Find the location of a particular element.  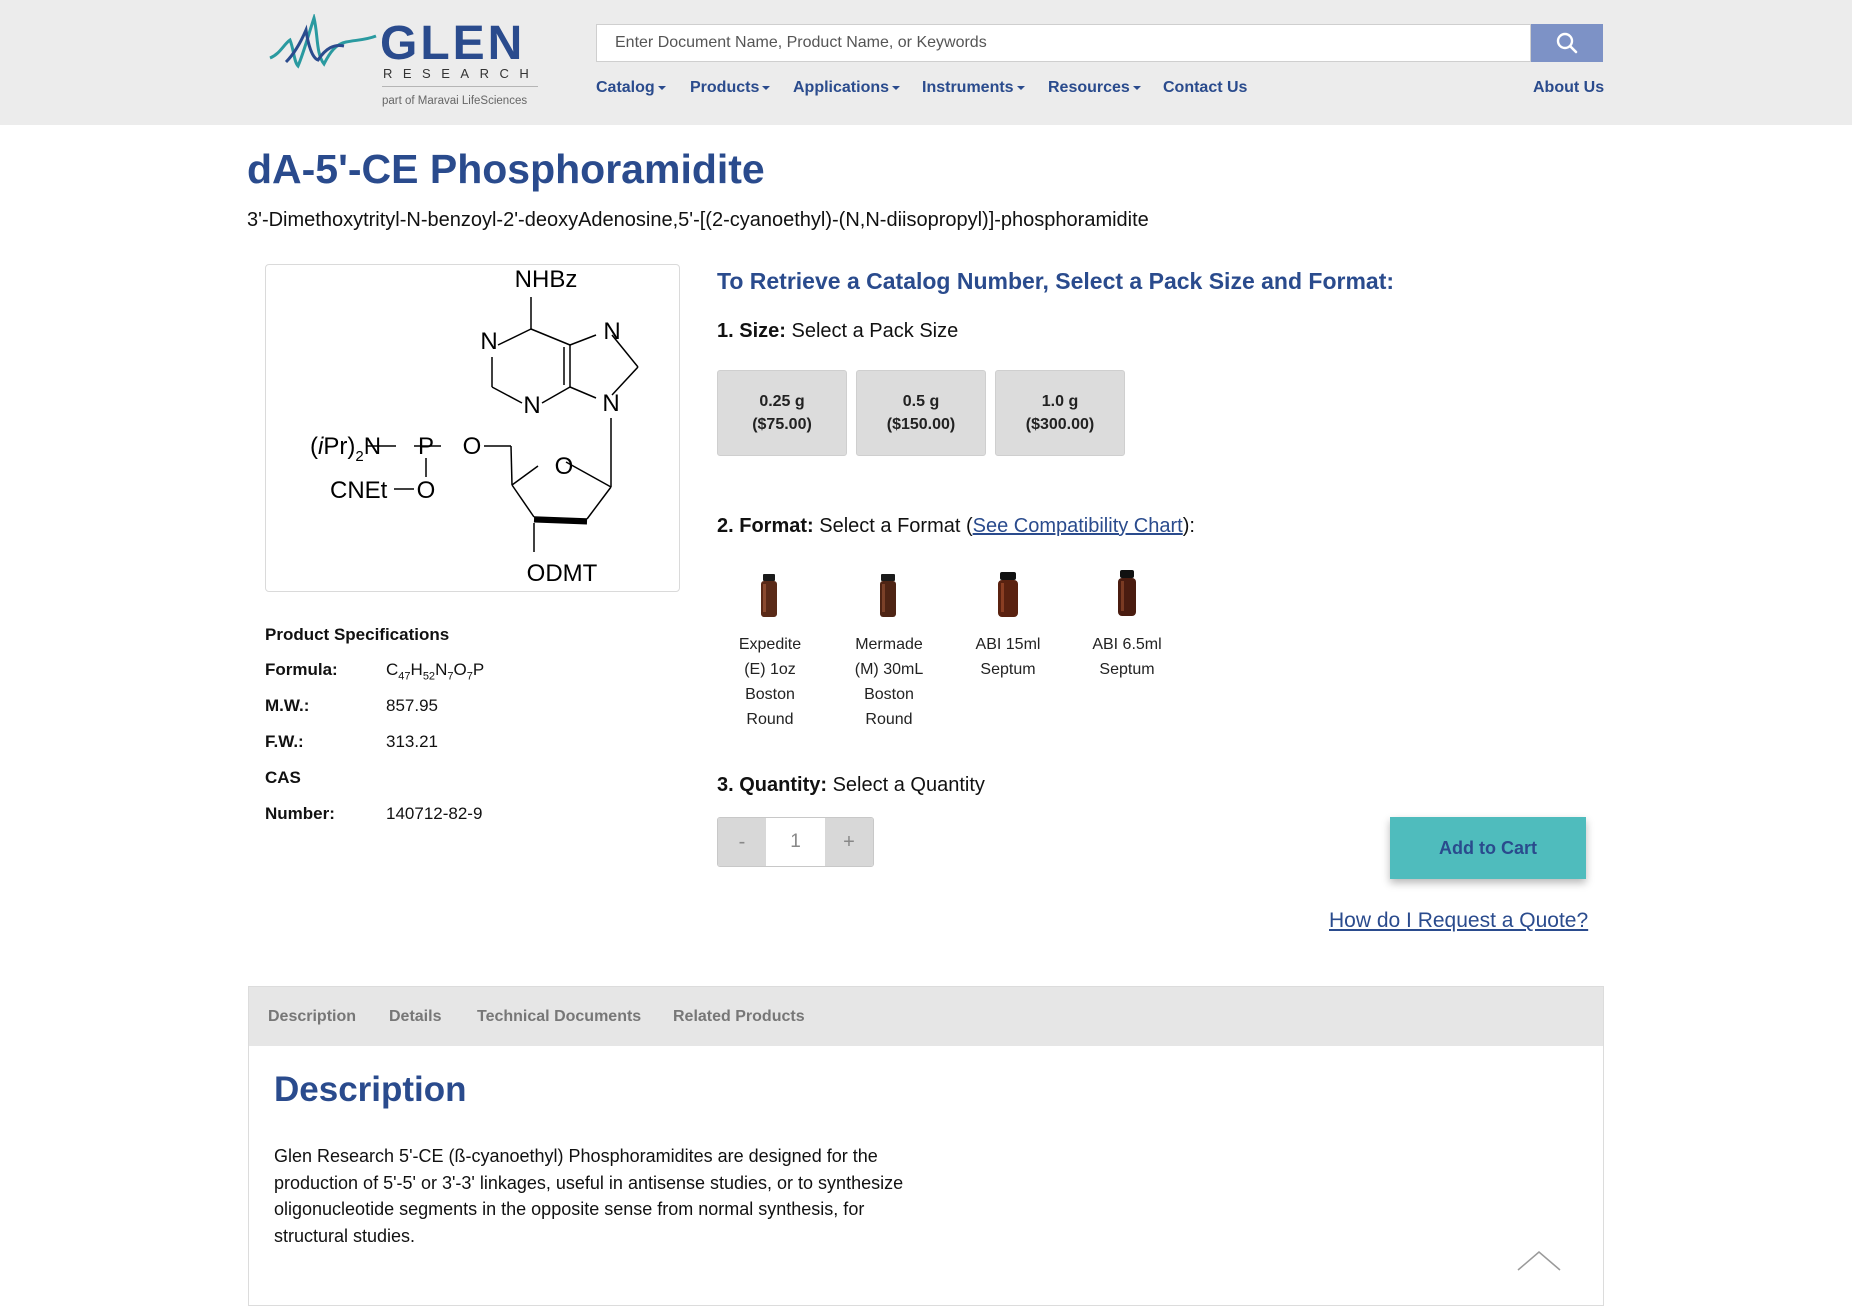

struct-ipr-sub: 2 is located at coordinates (359, 456).